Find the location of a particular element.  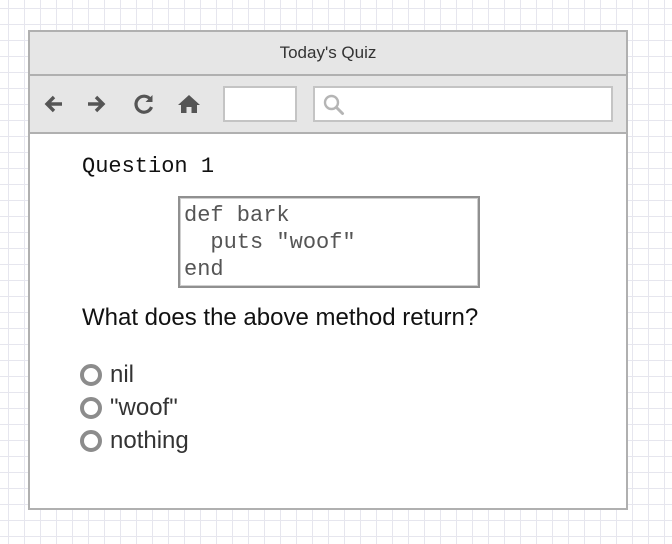

answer-option-nothing: nothing is located at coordinates (134, 440).